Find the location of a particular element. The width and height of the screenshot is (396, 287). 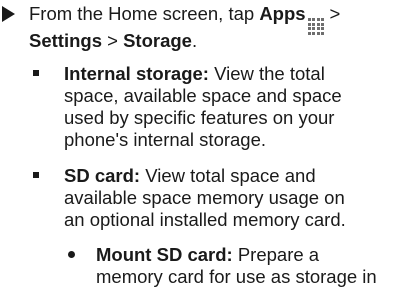

sub-bullet-mount-line-2: memory card for use as storage in is located at coordinates (236, 276).